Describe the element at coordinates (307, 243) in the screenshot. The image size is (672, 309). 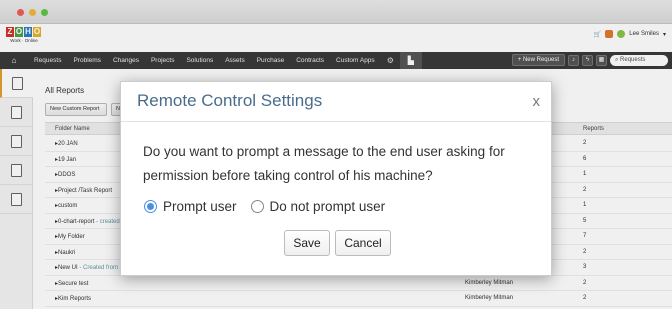
I see `save-button: Save` at that location.